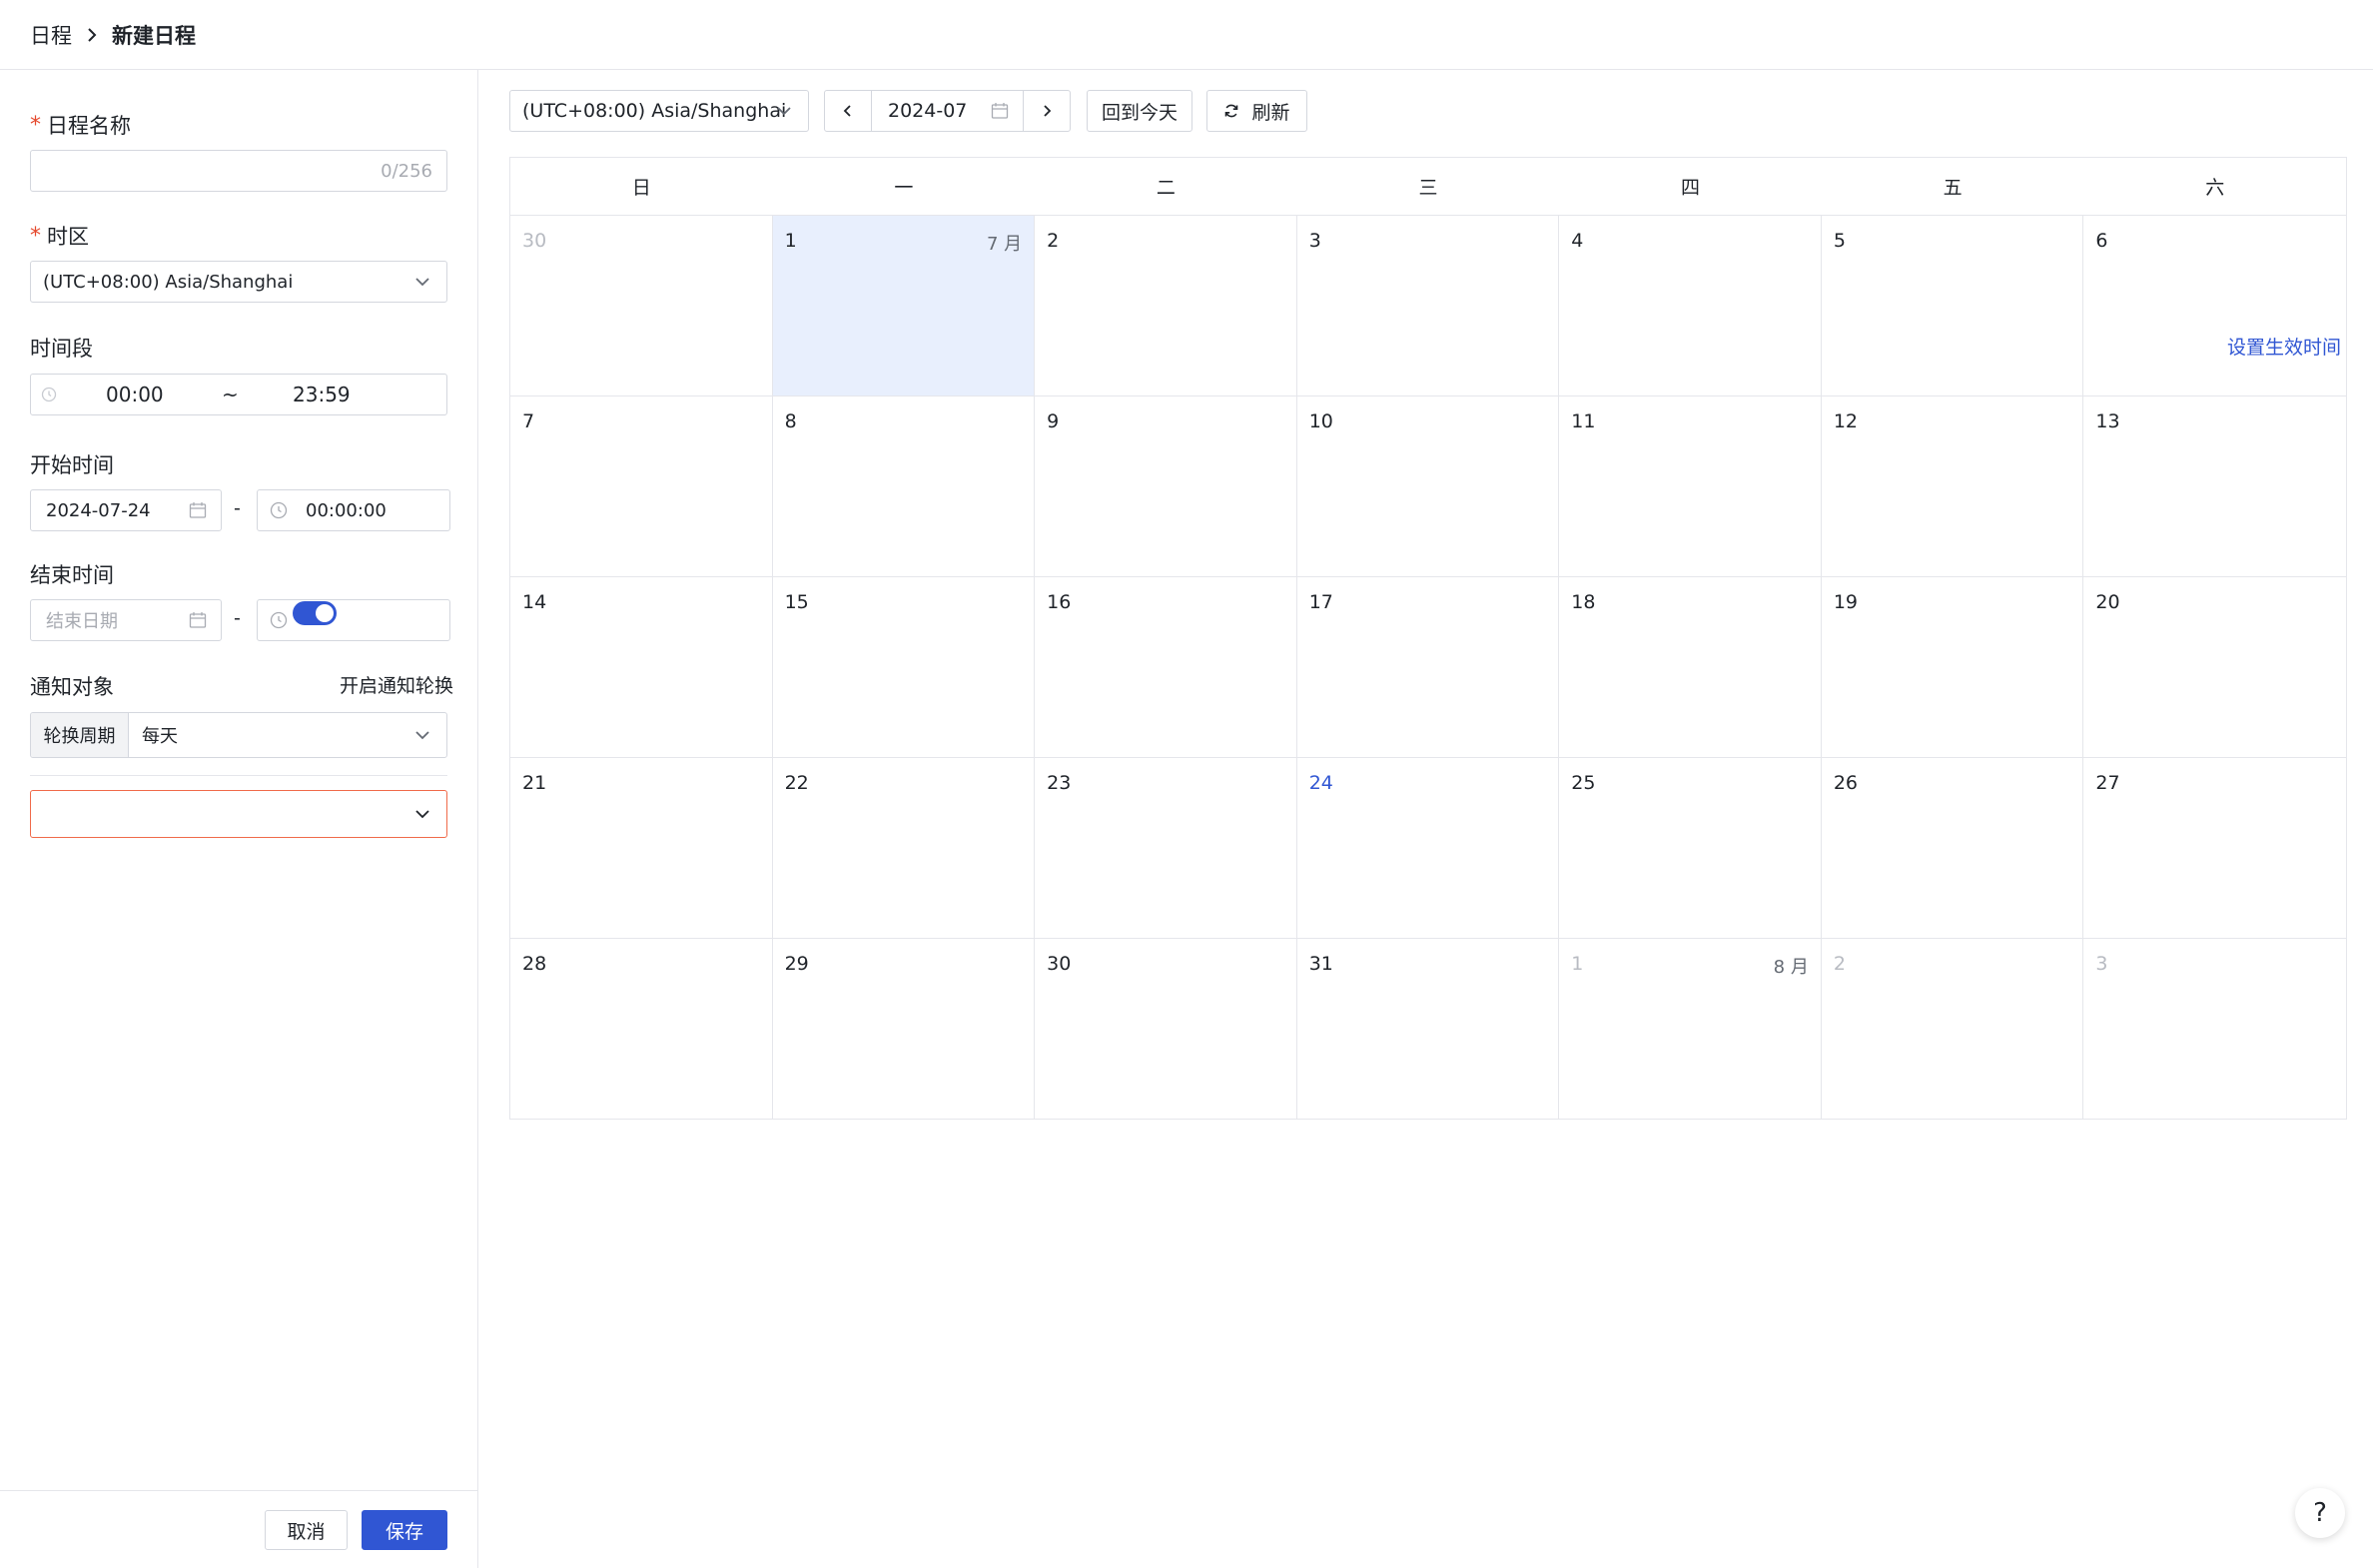 This screenshot has width=2373, height=1568. What do you see at coordinates (238, 171) in the screenshot?
I see `name-input: 0/256` at bounding box center [238, 171].